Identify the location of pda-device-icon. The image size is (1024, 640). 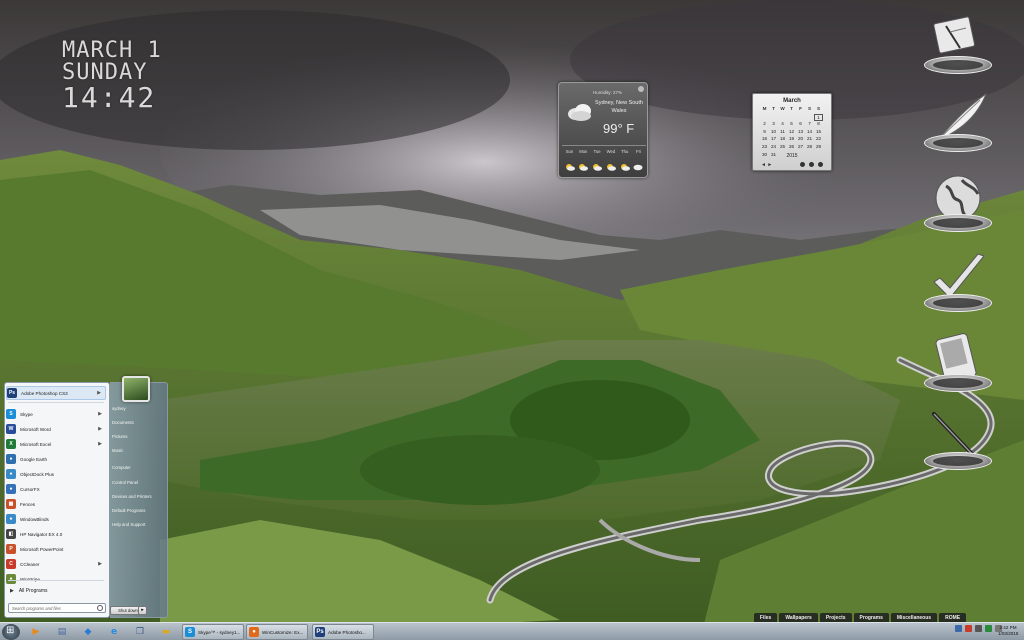
(958, 363).